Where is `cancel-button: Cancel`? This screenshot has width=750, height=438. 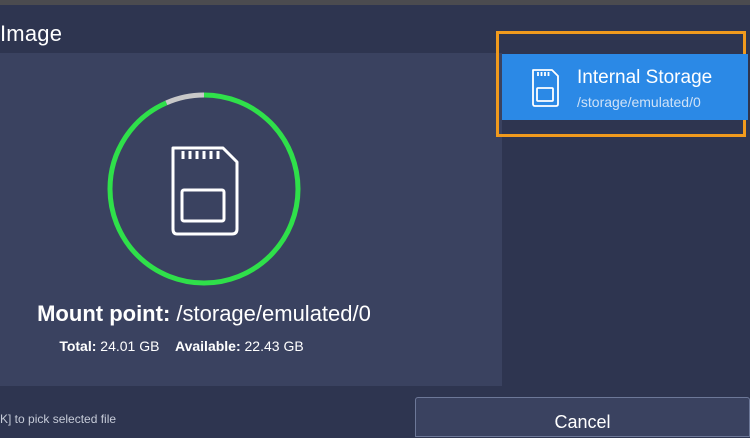 cancel-button: Cancel is located at coordinates (582, 417).